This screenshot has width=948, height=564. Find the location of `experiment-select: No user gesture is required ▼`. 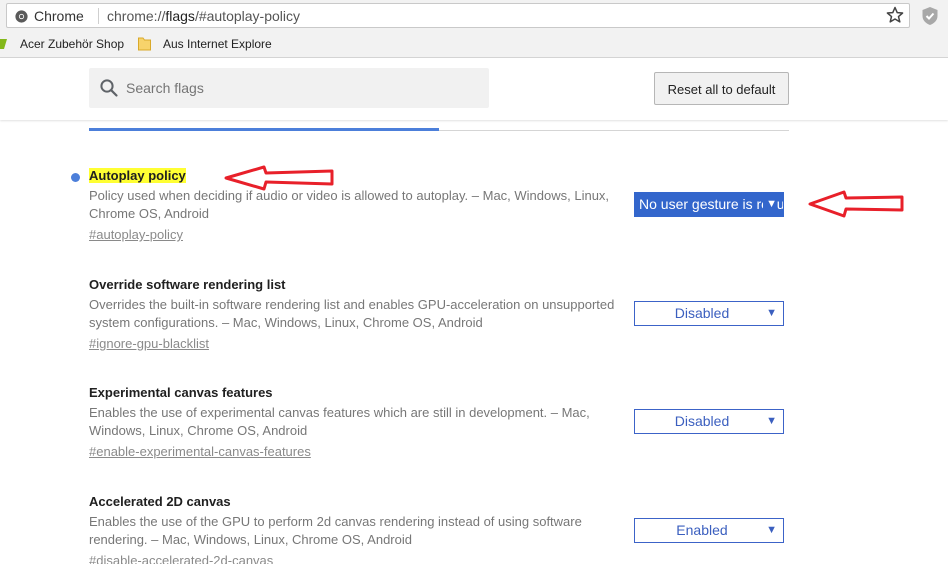

experiment-select: No user gesture is required ▼ is located at coordinates (709, 204).